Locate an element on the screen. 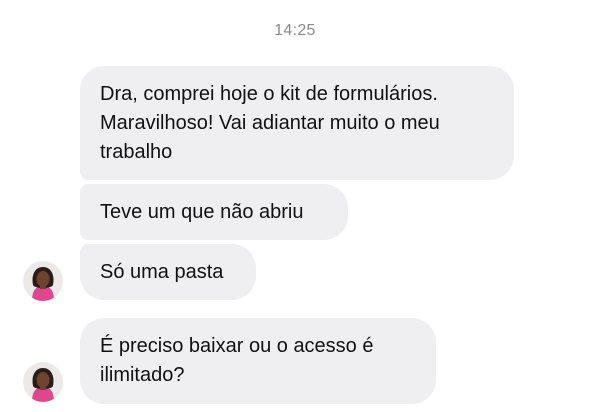 The width and height of the screenshot is (590, 412). message-bubble: Teve um que não abriu is located at coordinates (214, 212).